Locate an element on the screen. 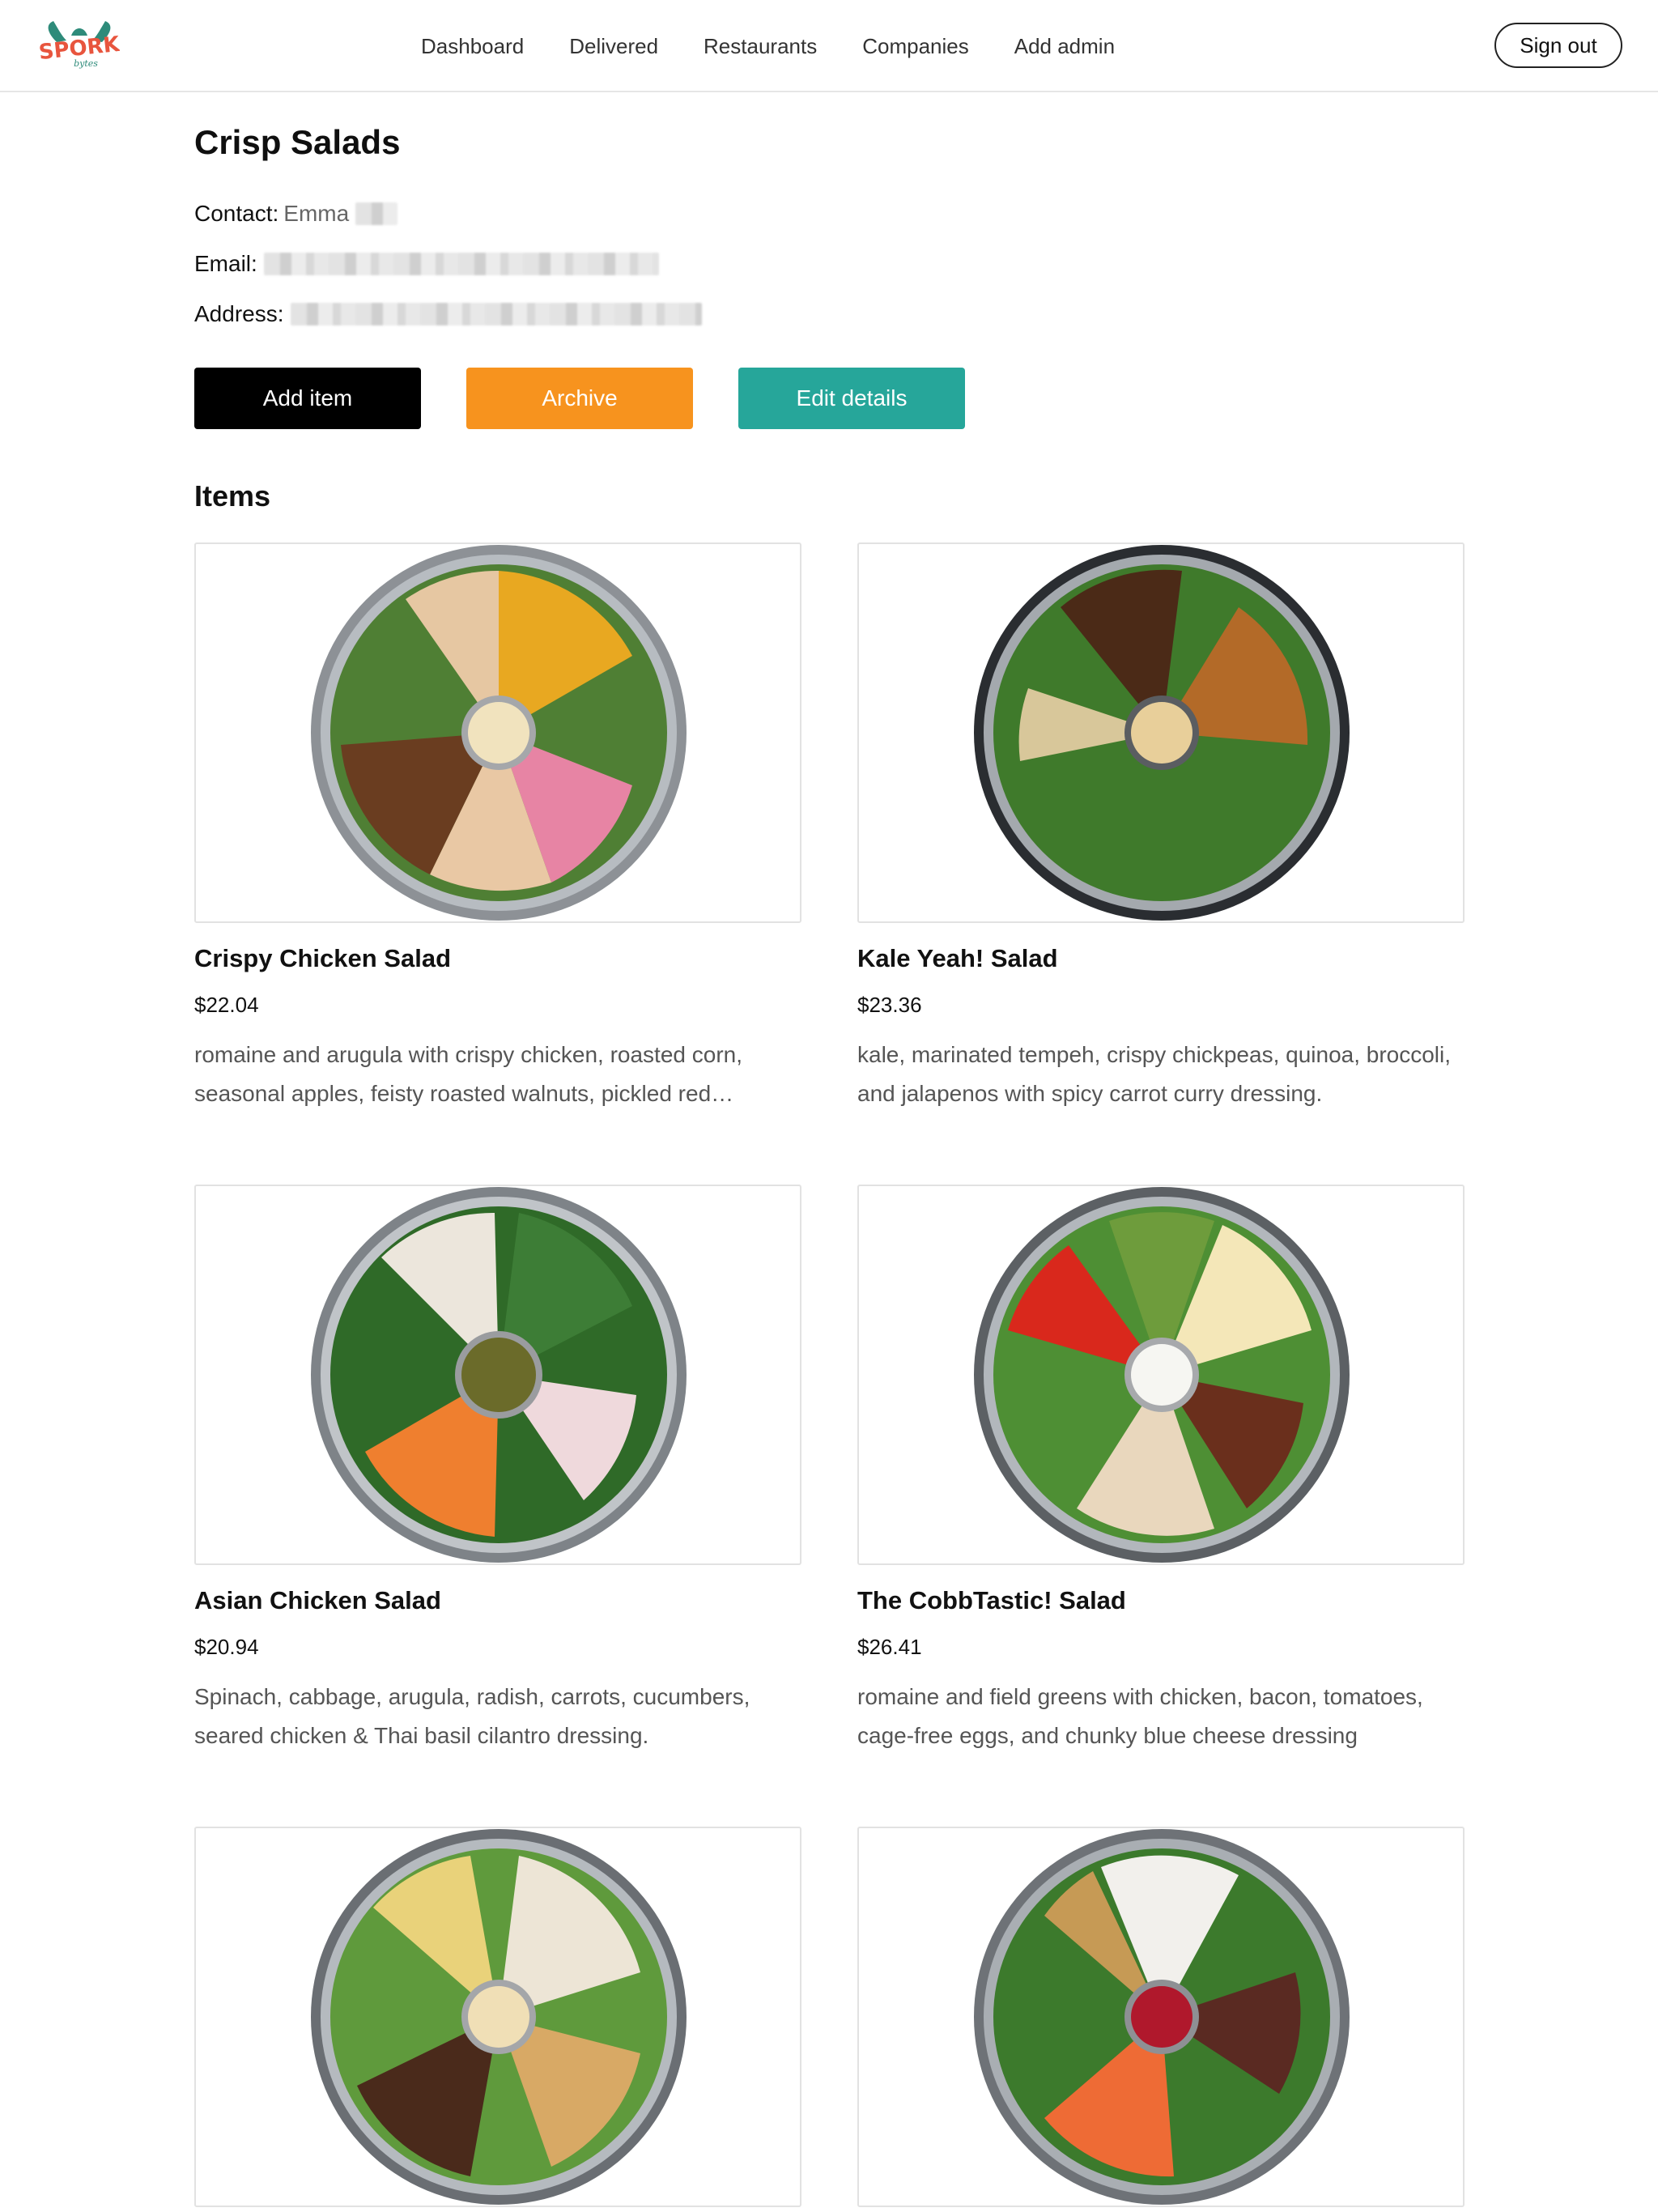 The image size is (1658, 2212). contact-label: Contact: is located at coordinates (236, 213).